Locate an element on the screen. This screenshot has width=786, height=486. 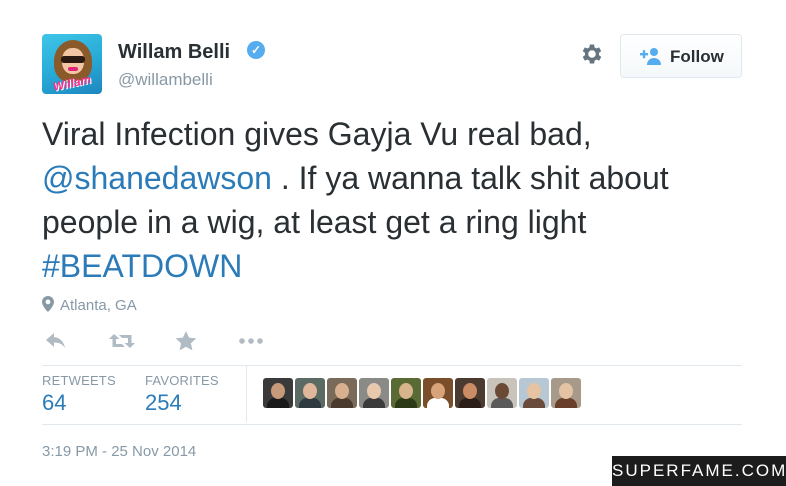
tweet-line-1: Viral Infection gives Gayja Vu real bad, is located at coordinates (317, 134).